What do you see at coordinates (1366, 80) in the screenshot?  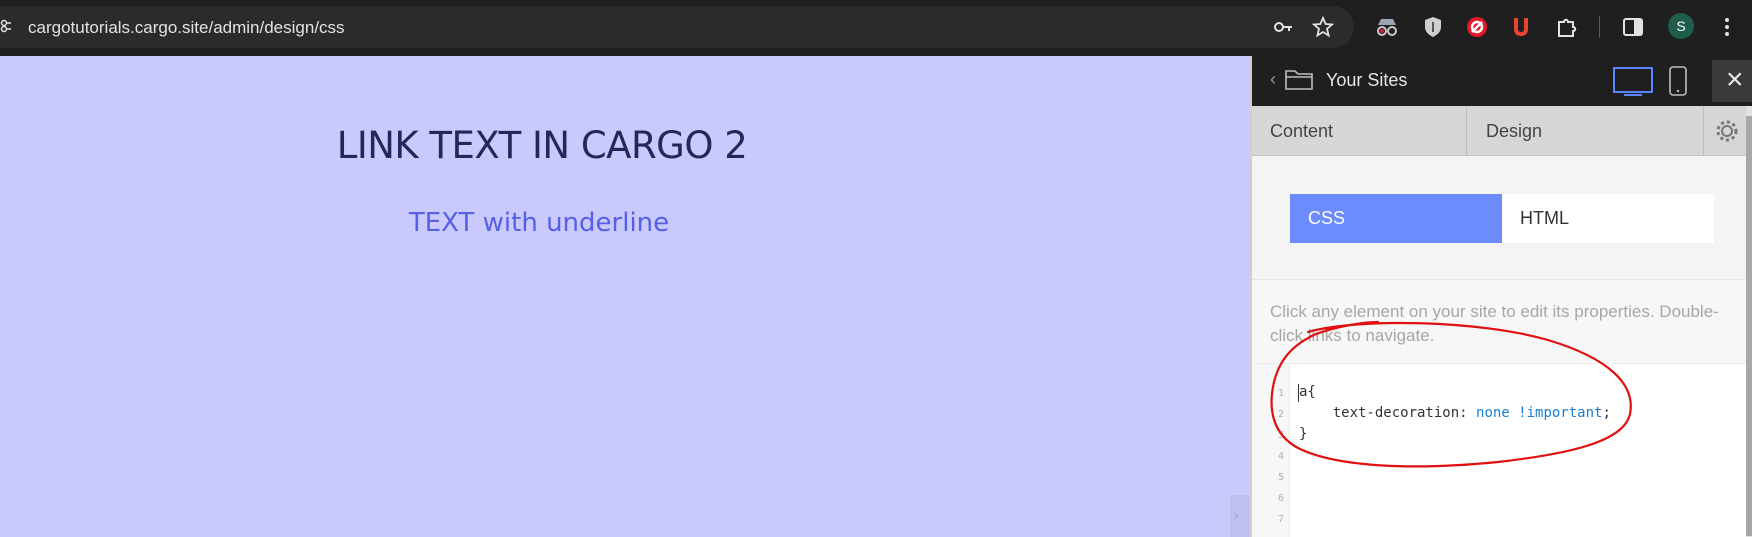 I see `your-sites-label: Your Sites` at bounding box center [1366, 80].